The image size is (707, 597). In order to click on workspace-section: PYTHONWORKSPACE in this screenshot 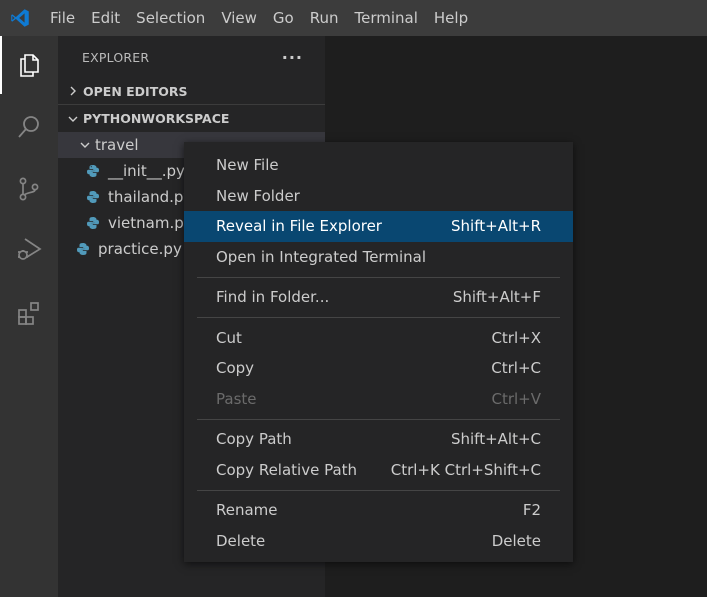, I will do `click(191, 118)`.